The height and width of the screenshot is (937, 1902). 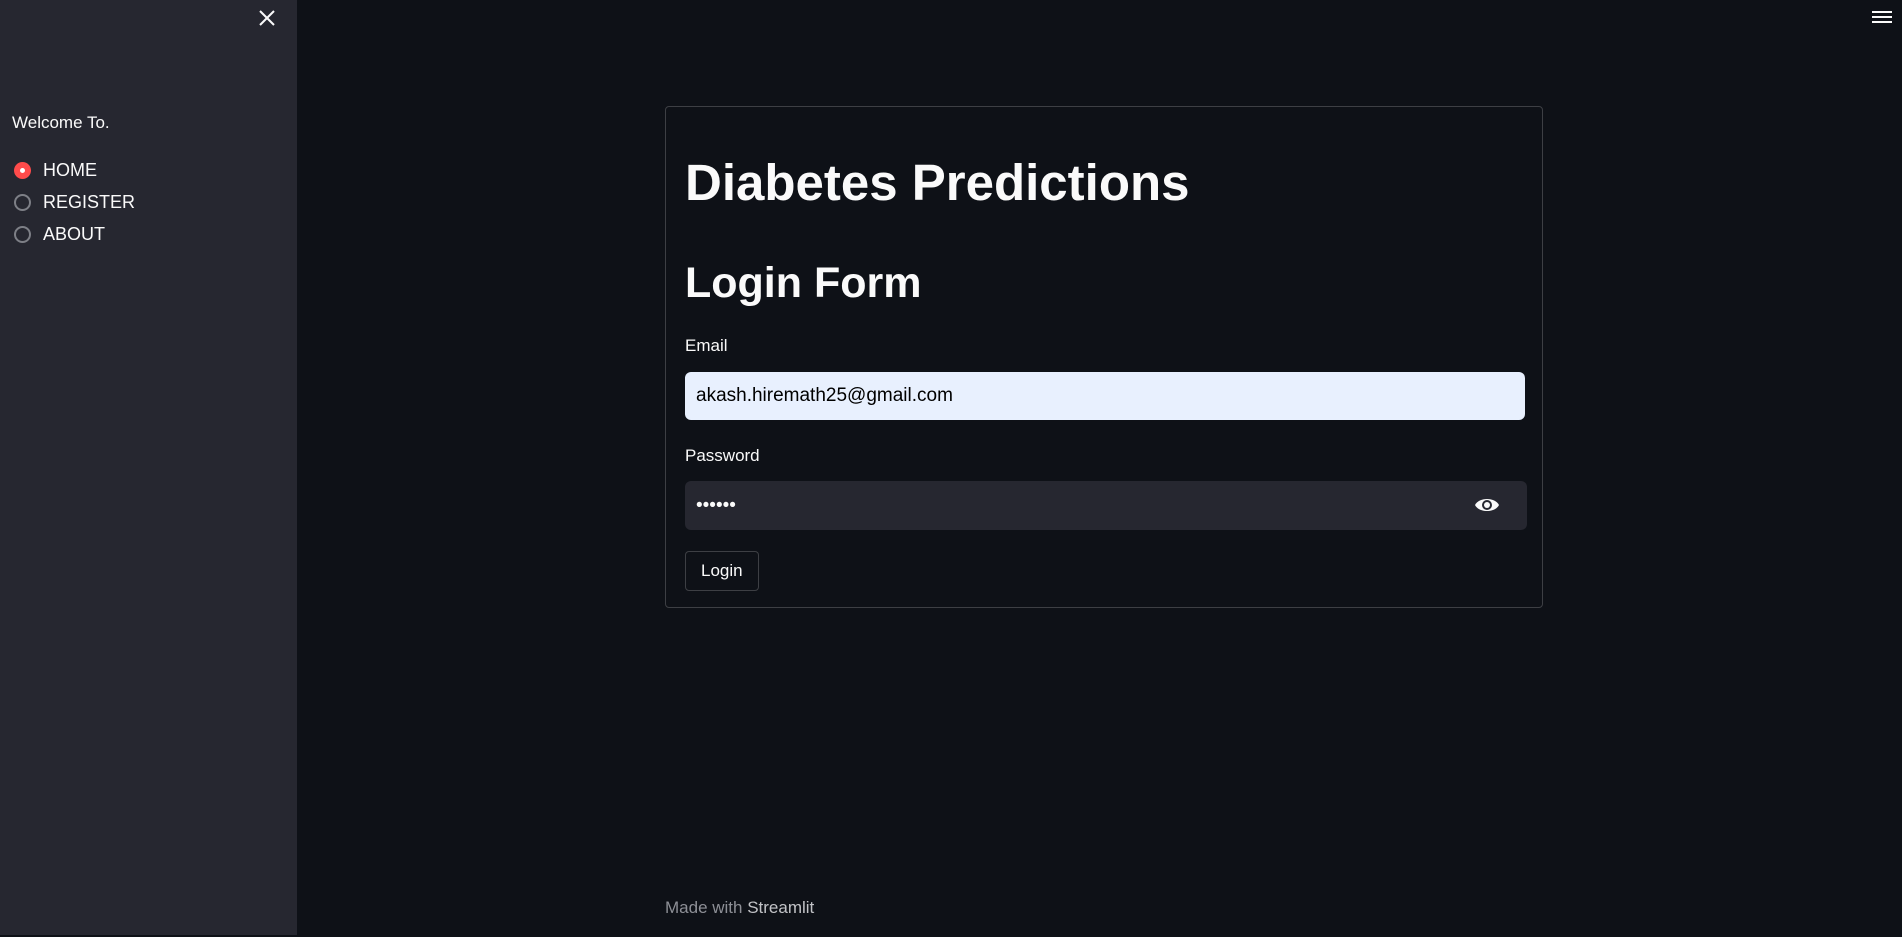 I want to click on radio-option-label: HOME, so click(x=70, y=169).